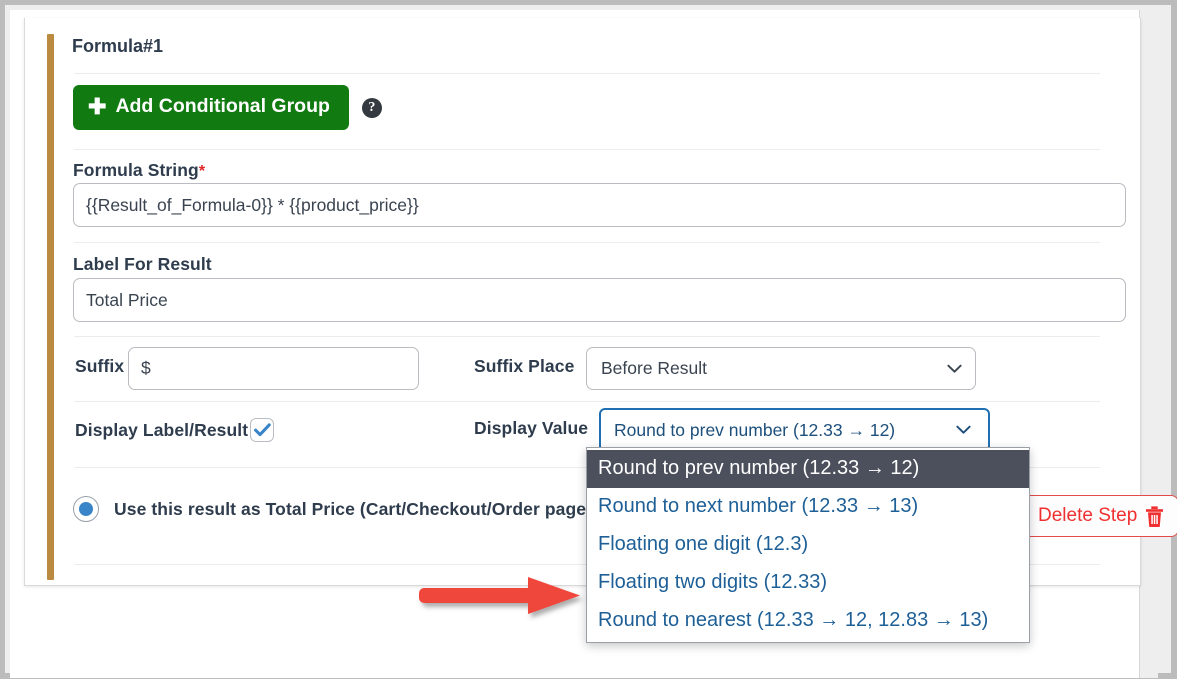  Describe the element at coordinates (808, 507) in the screenshot. I see `dropdown-option: Round to next number (12.33 → 13)` at that location.